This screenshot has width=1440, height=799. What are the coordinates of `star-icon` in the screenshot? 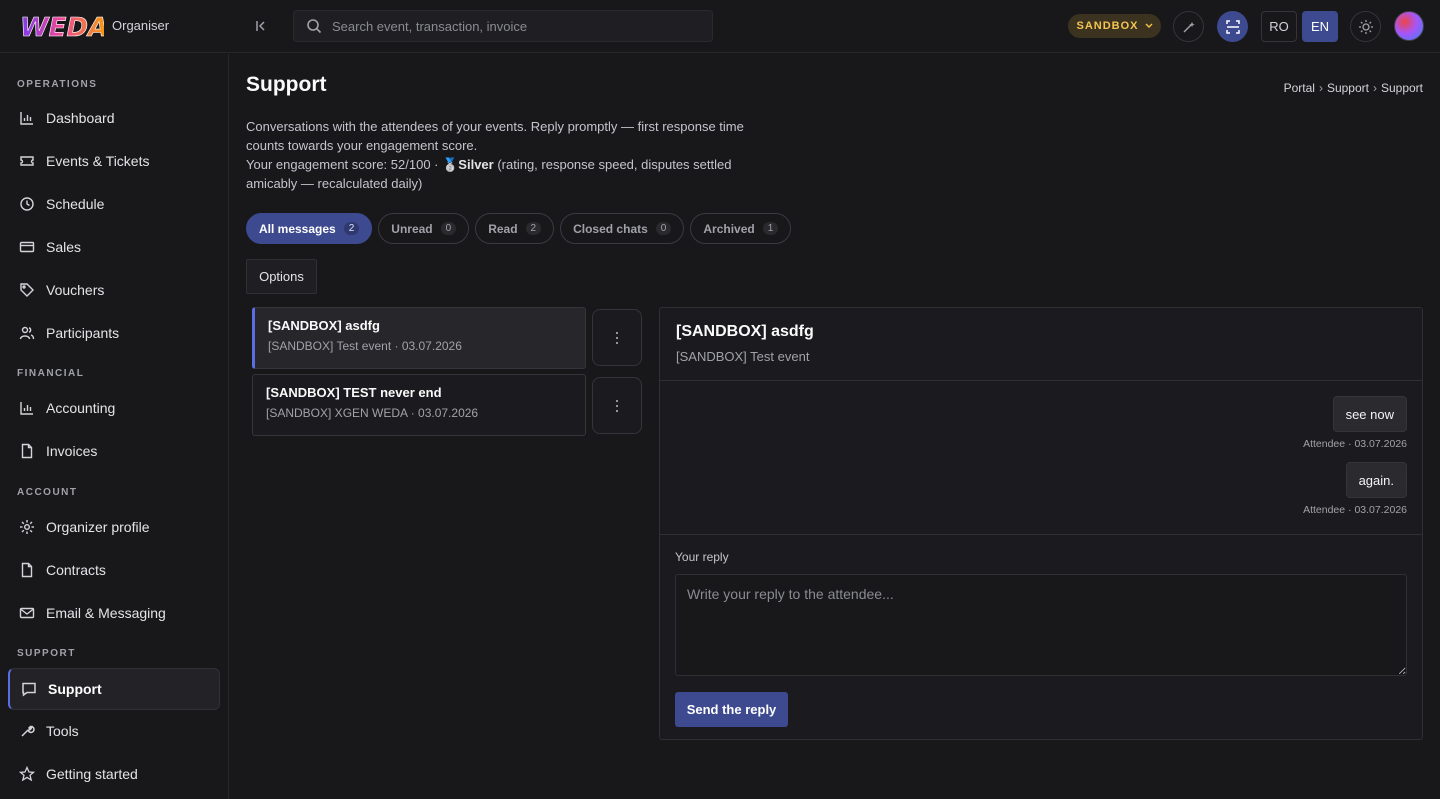 It's located at (27, 774).